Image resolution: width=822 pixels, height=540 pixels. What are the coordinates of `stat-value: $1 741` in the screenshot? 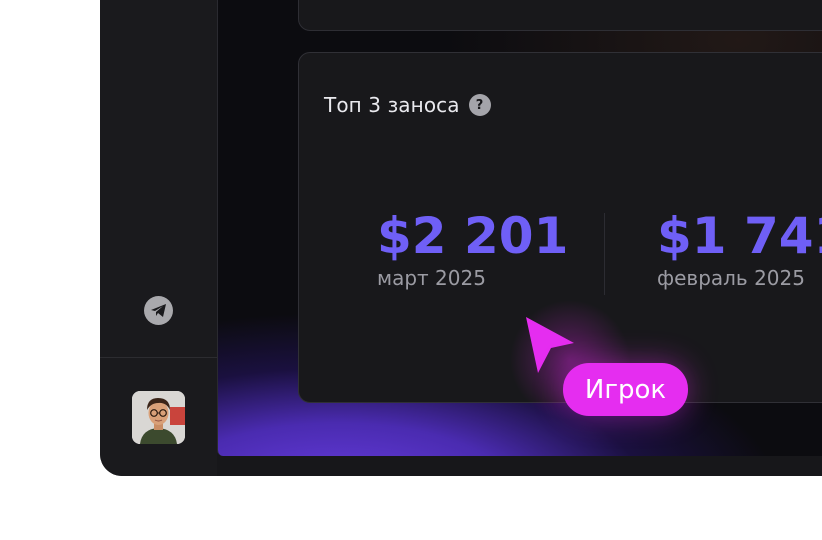 It's located at (739, 236).